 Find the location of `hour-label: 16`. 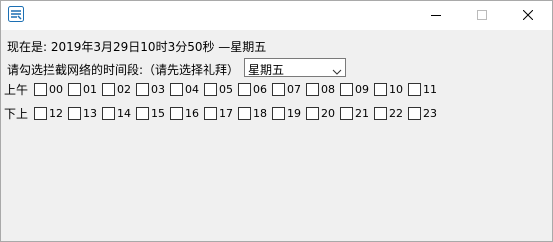

hour-label: 16 is located at coordinates (192, 113).